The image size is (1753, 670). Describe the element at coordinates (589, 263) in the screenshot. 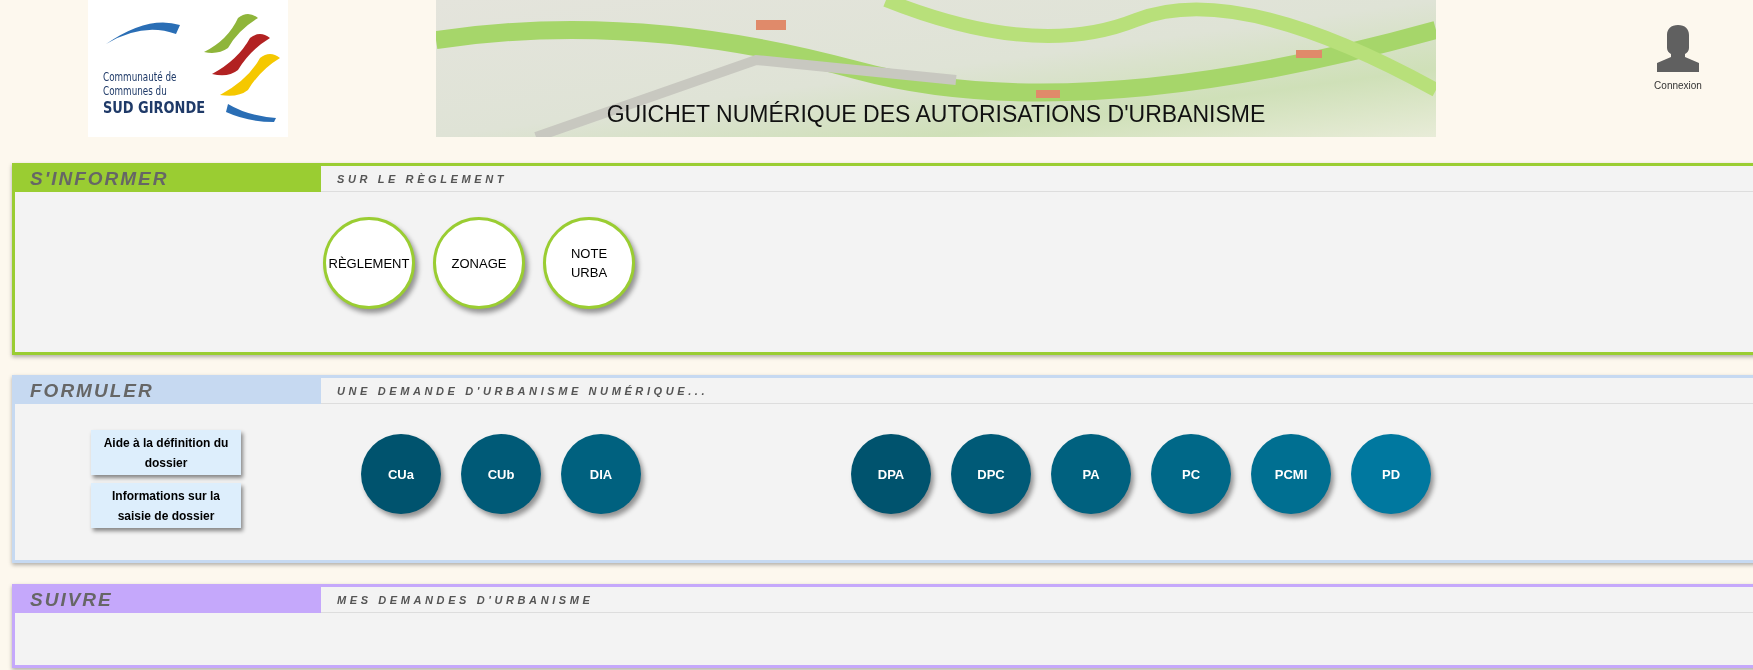

I see `info-circle-button: NOTE URBA` at that location.